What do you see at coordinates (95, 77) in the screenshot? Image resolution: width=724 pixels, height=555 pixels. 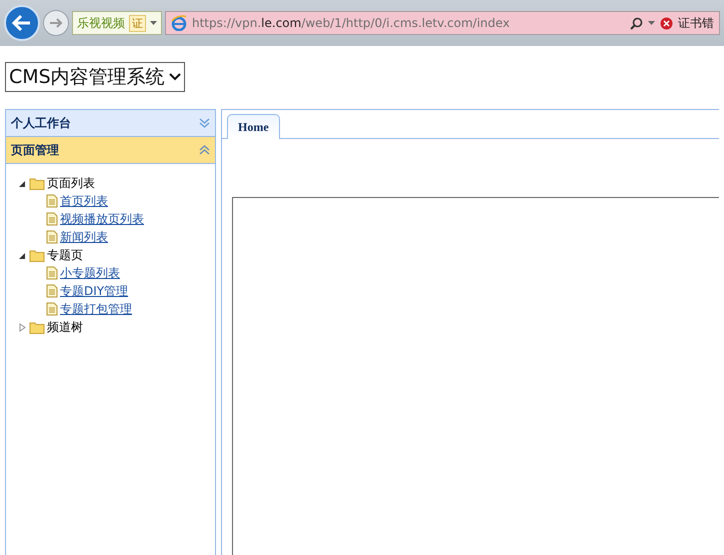 I see `system-select: CMS内容管理系统` at bounding box center [95, 77].